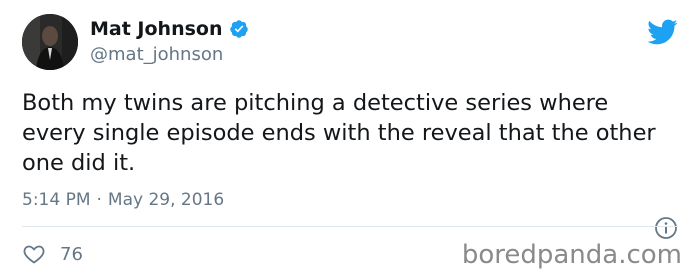 Image resolution: width=700 pixels, height=280 pixels. I want to click on info-icon, so click(666, 228).